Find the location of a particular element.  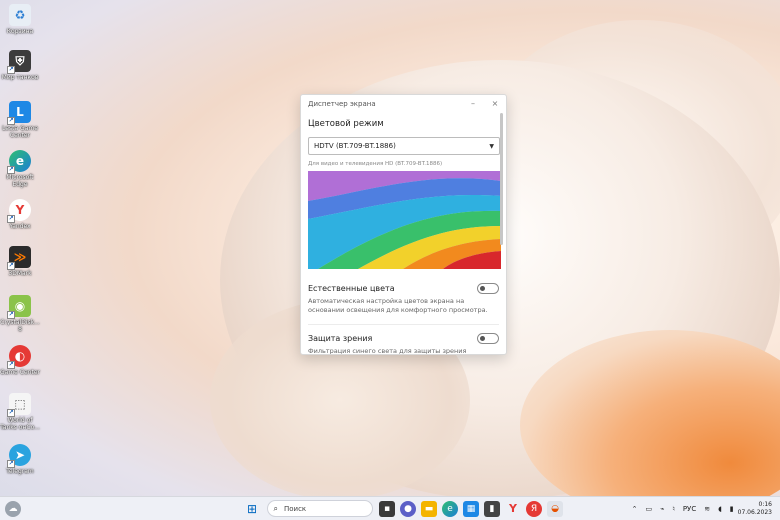

taskbar-search: ⌕ Поиск is located at coordinates (319, 508).